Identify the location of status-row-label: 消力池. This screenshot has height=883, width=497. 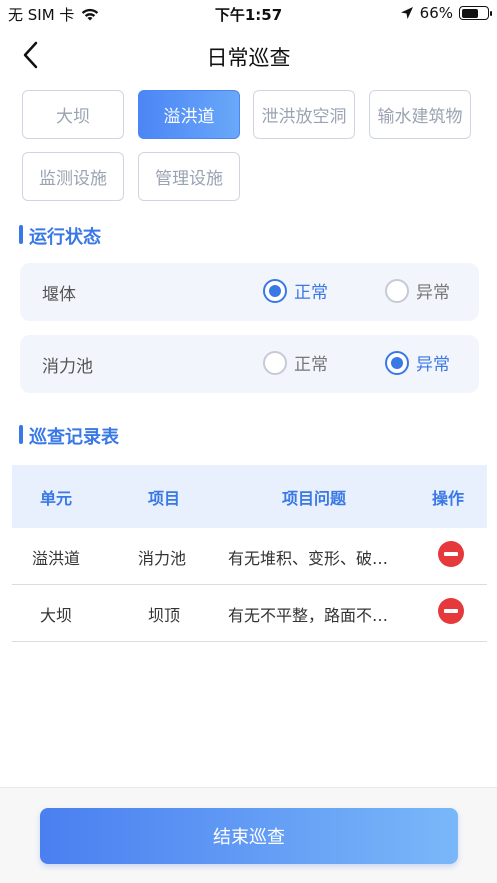
(67, 367).